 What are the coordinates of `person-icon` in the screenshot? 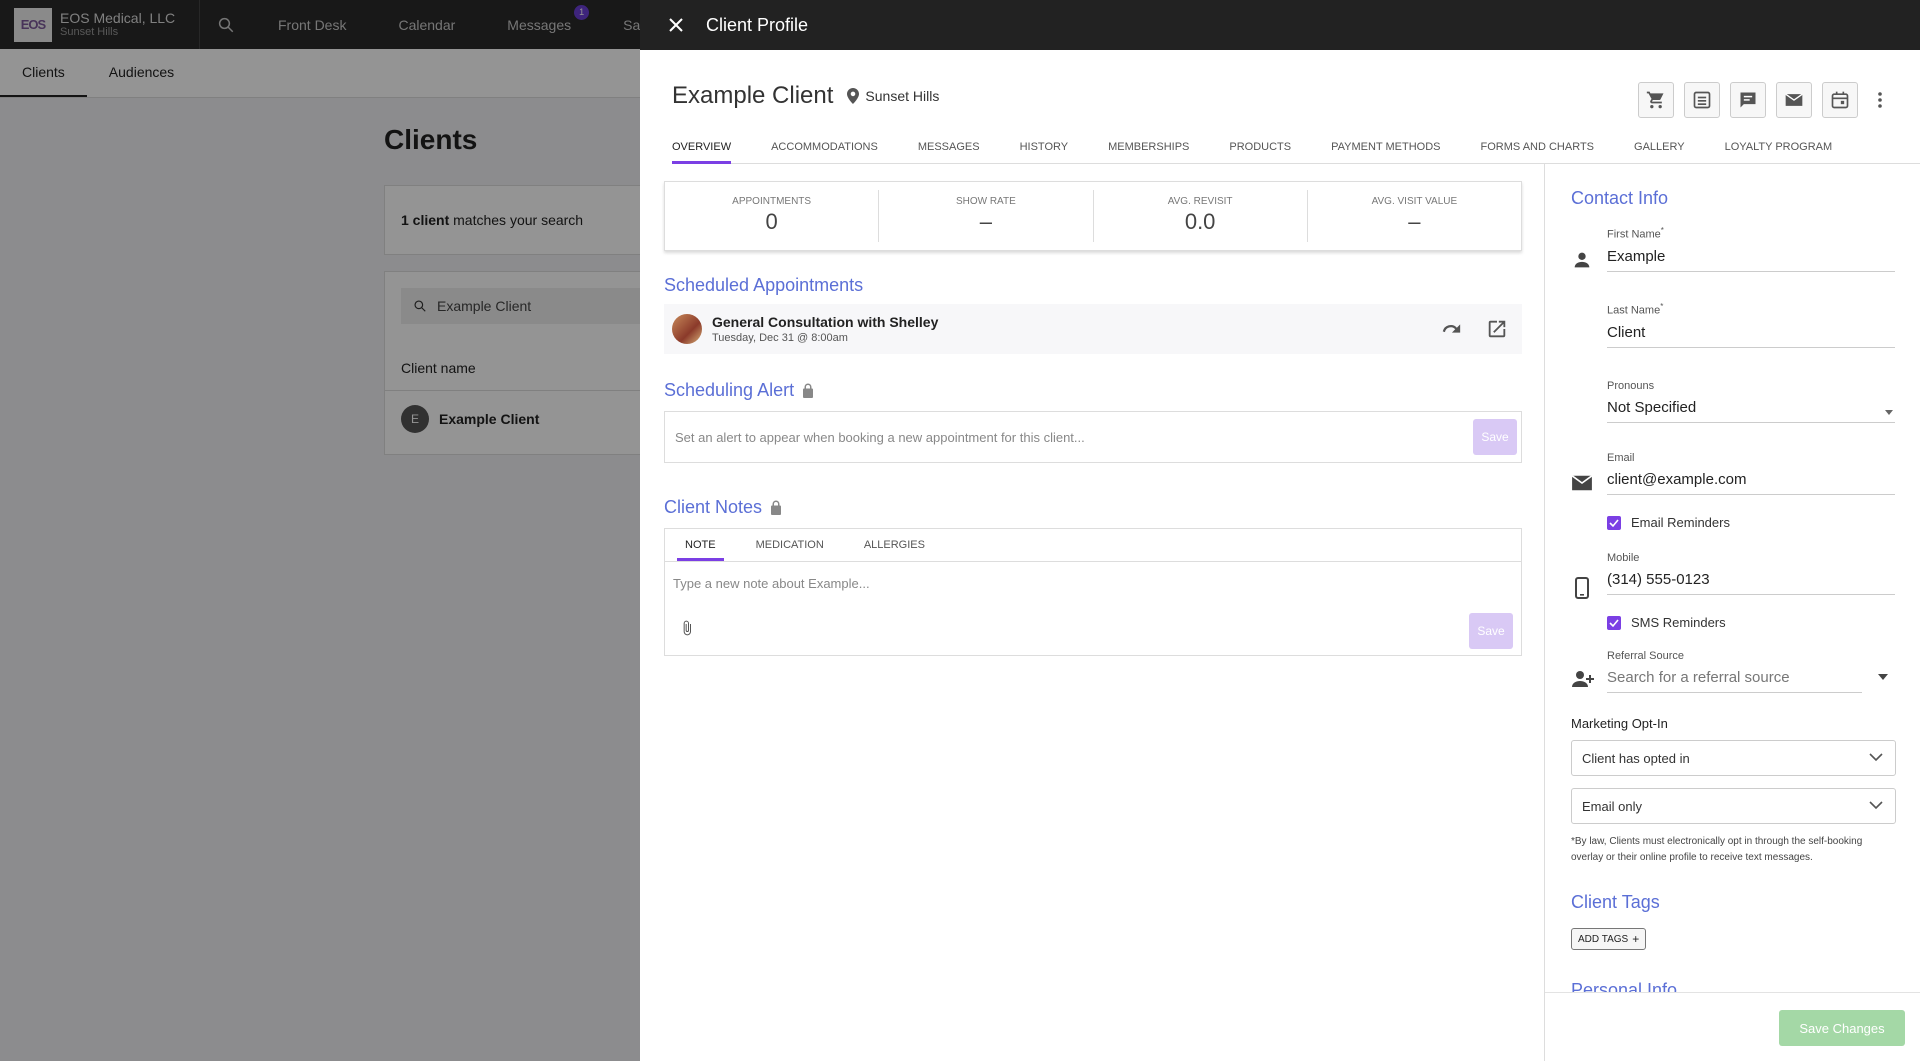 It's located at (1582, 260).